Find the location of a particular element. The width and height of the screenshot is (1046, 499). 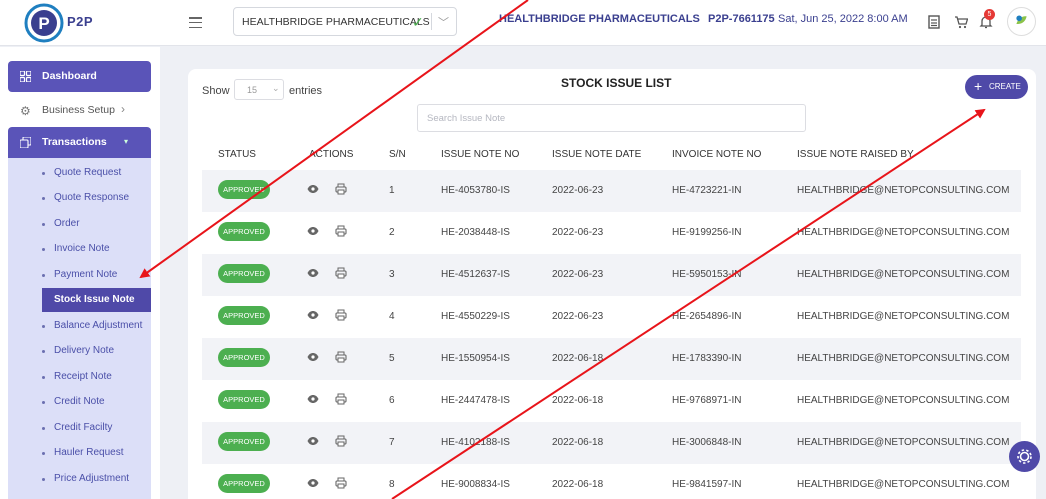

column-header-raised-by: ISSUE NOTE RAISED BY is located at coordinates (855, 154).